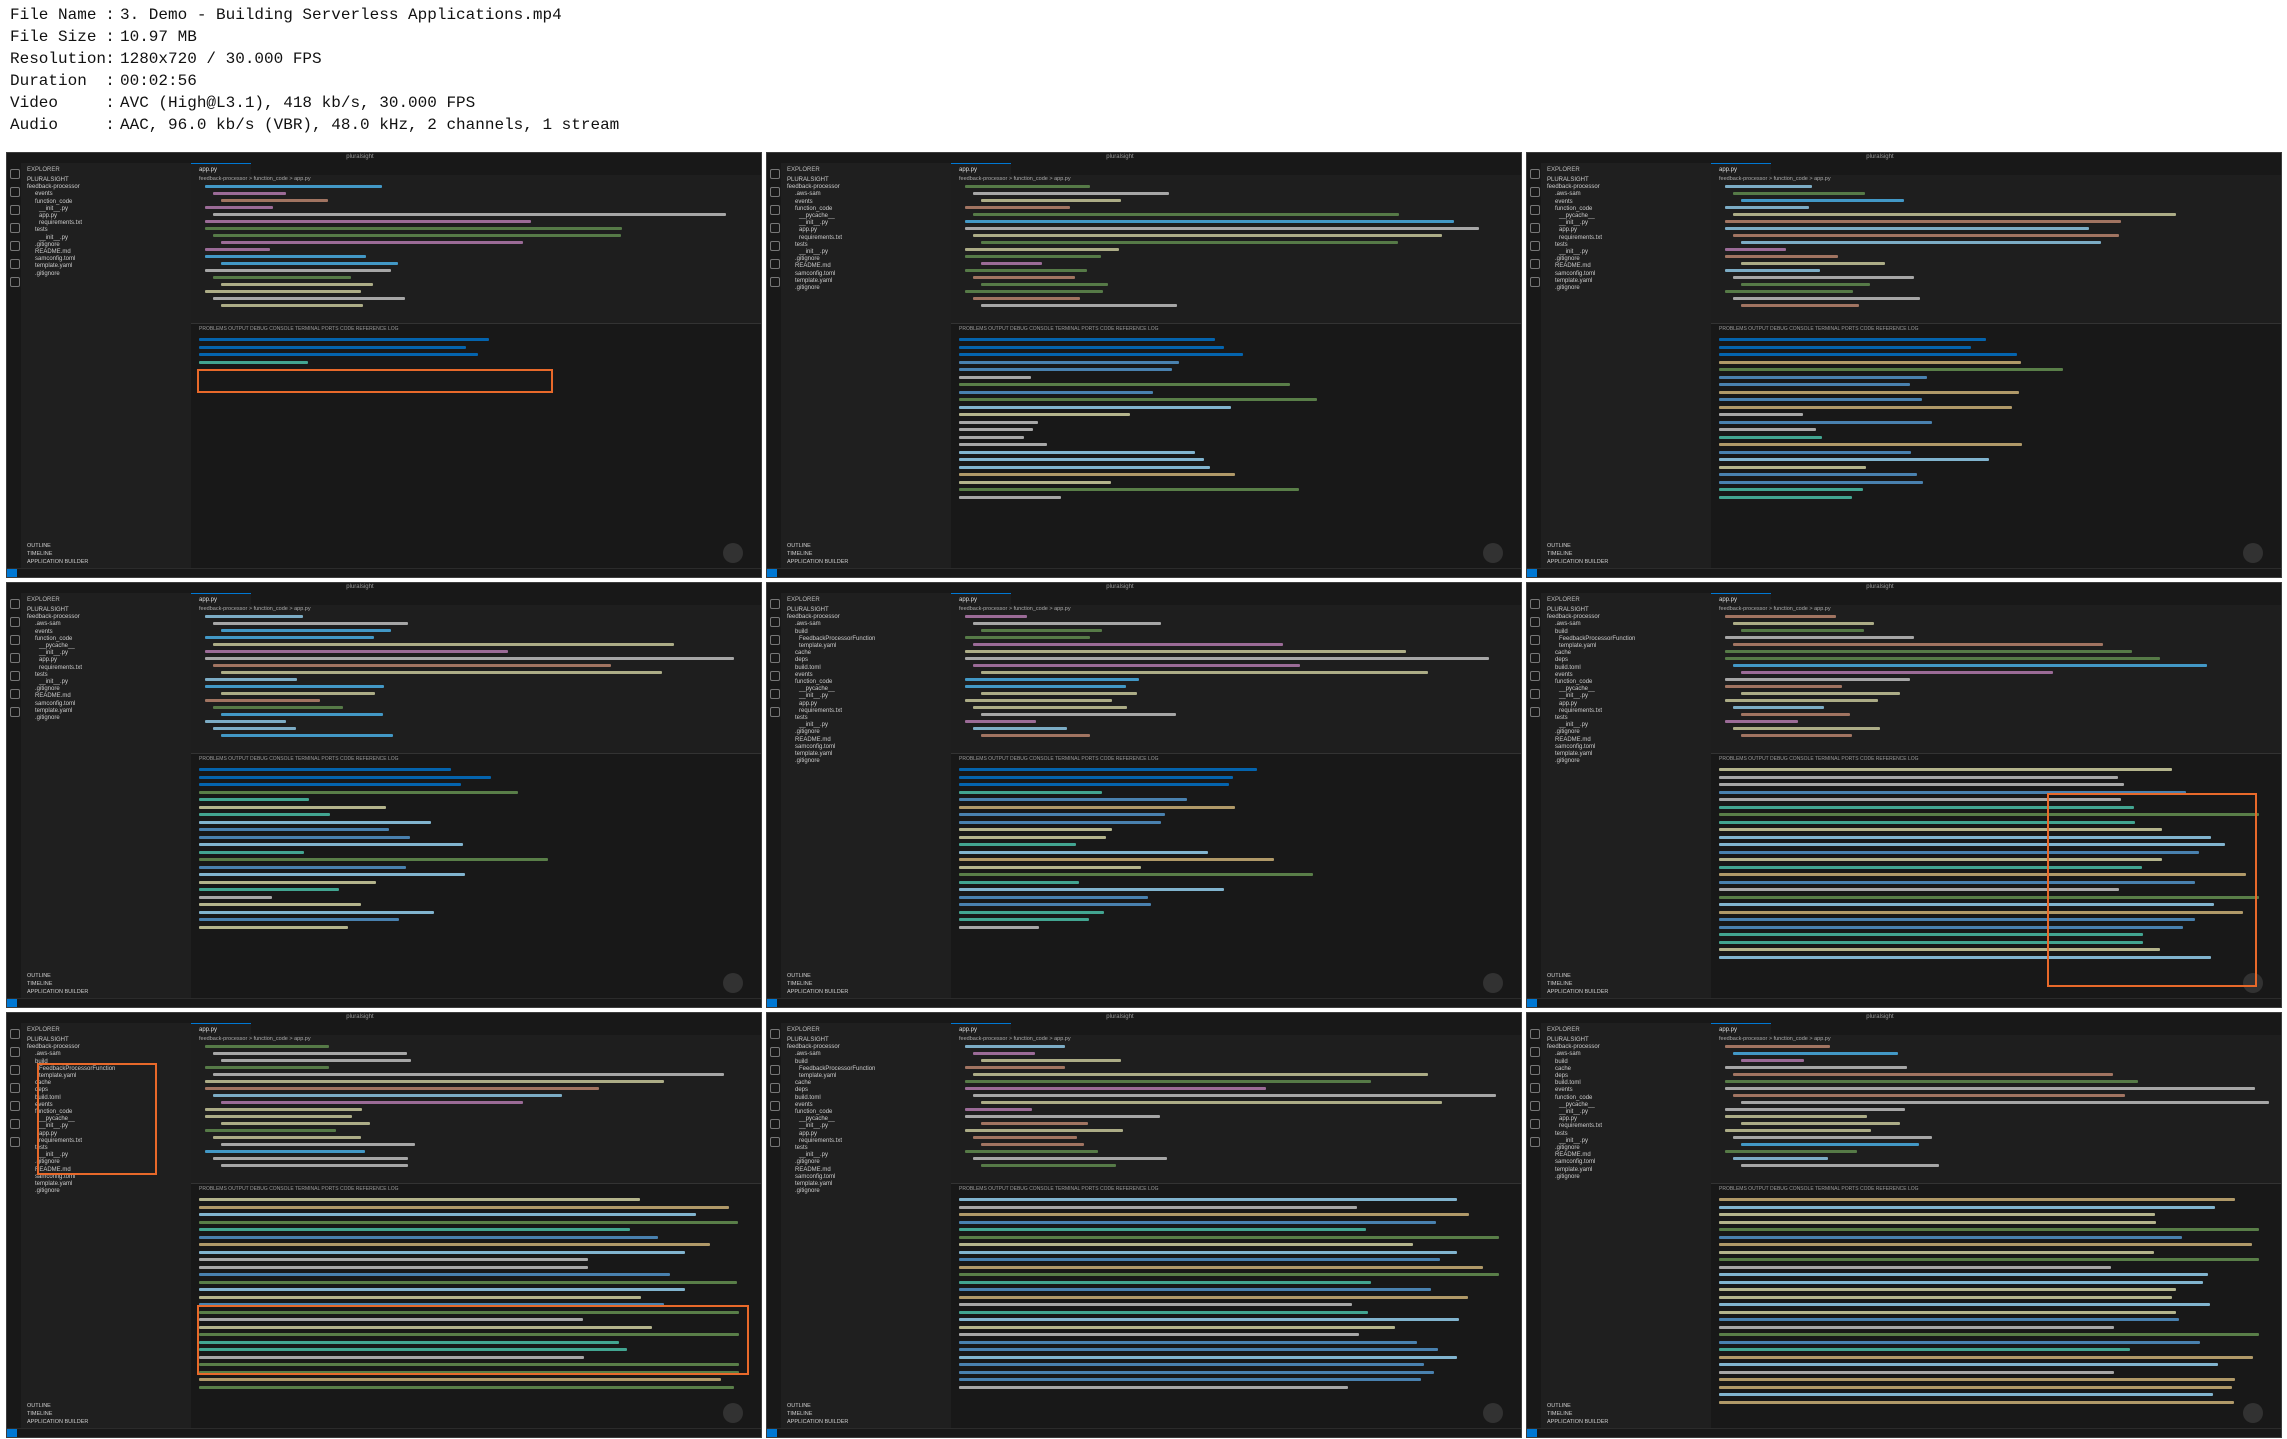  I want to click on tree-item: build, so click(1561, 632).